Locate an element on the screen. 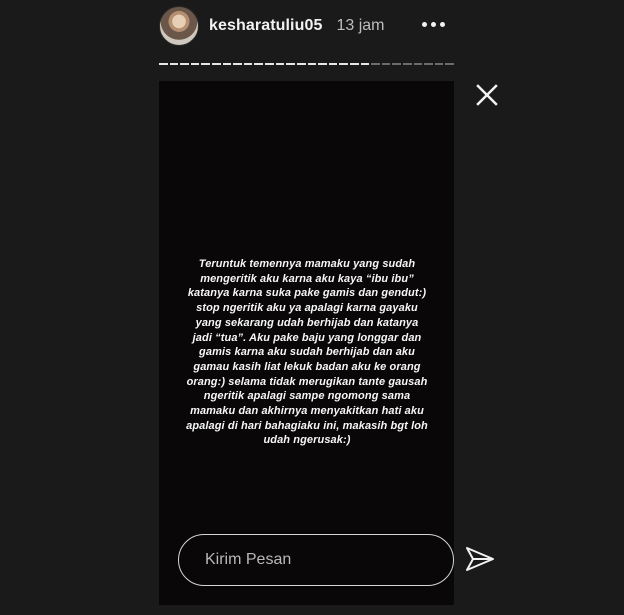  username: kesharatuliu05 is located at coordinates (265, 26).